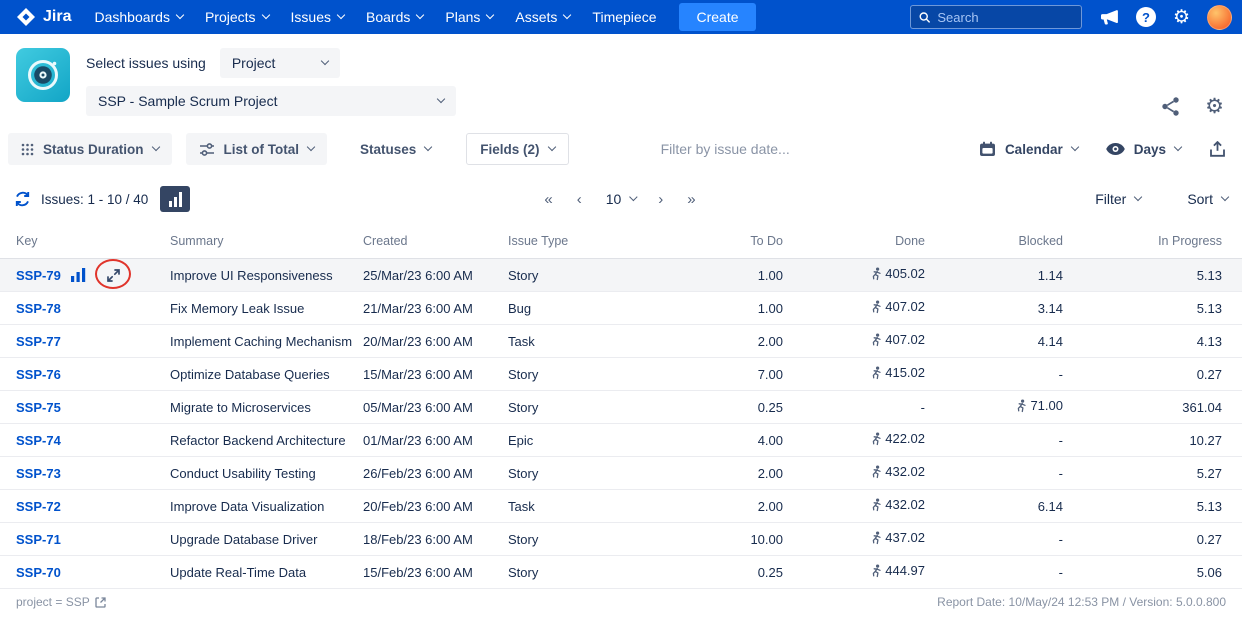 Image resolution: width=1242 pixels, height=617 pixels. I want to click on global-search, so click(995, 17).